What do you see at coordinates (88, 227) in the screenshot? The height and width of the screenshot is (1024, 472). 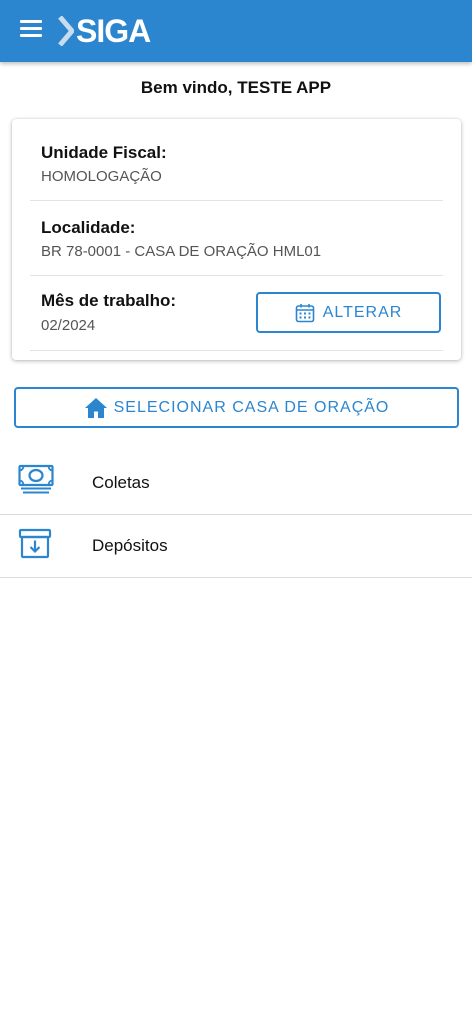 I see `localidade-label: Localidade:` at bounding box center [88, 227].